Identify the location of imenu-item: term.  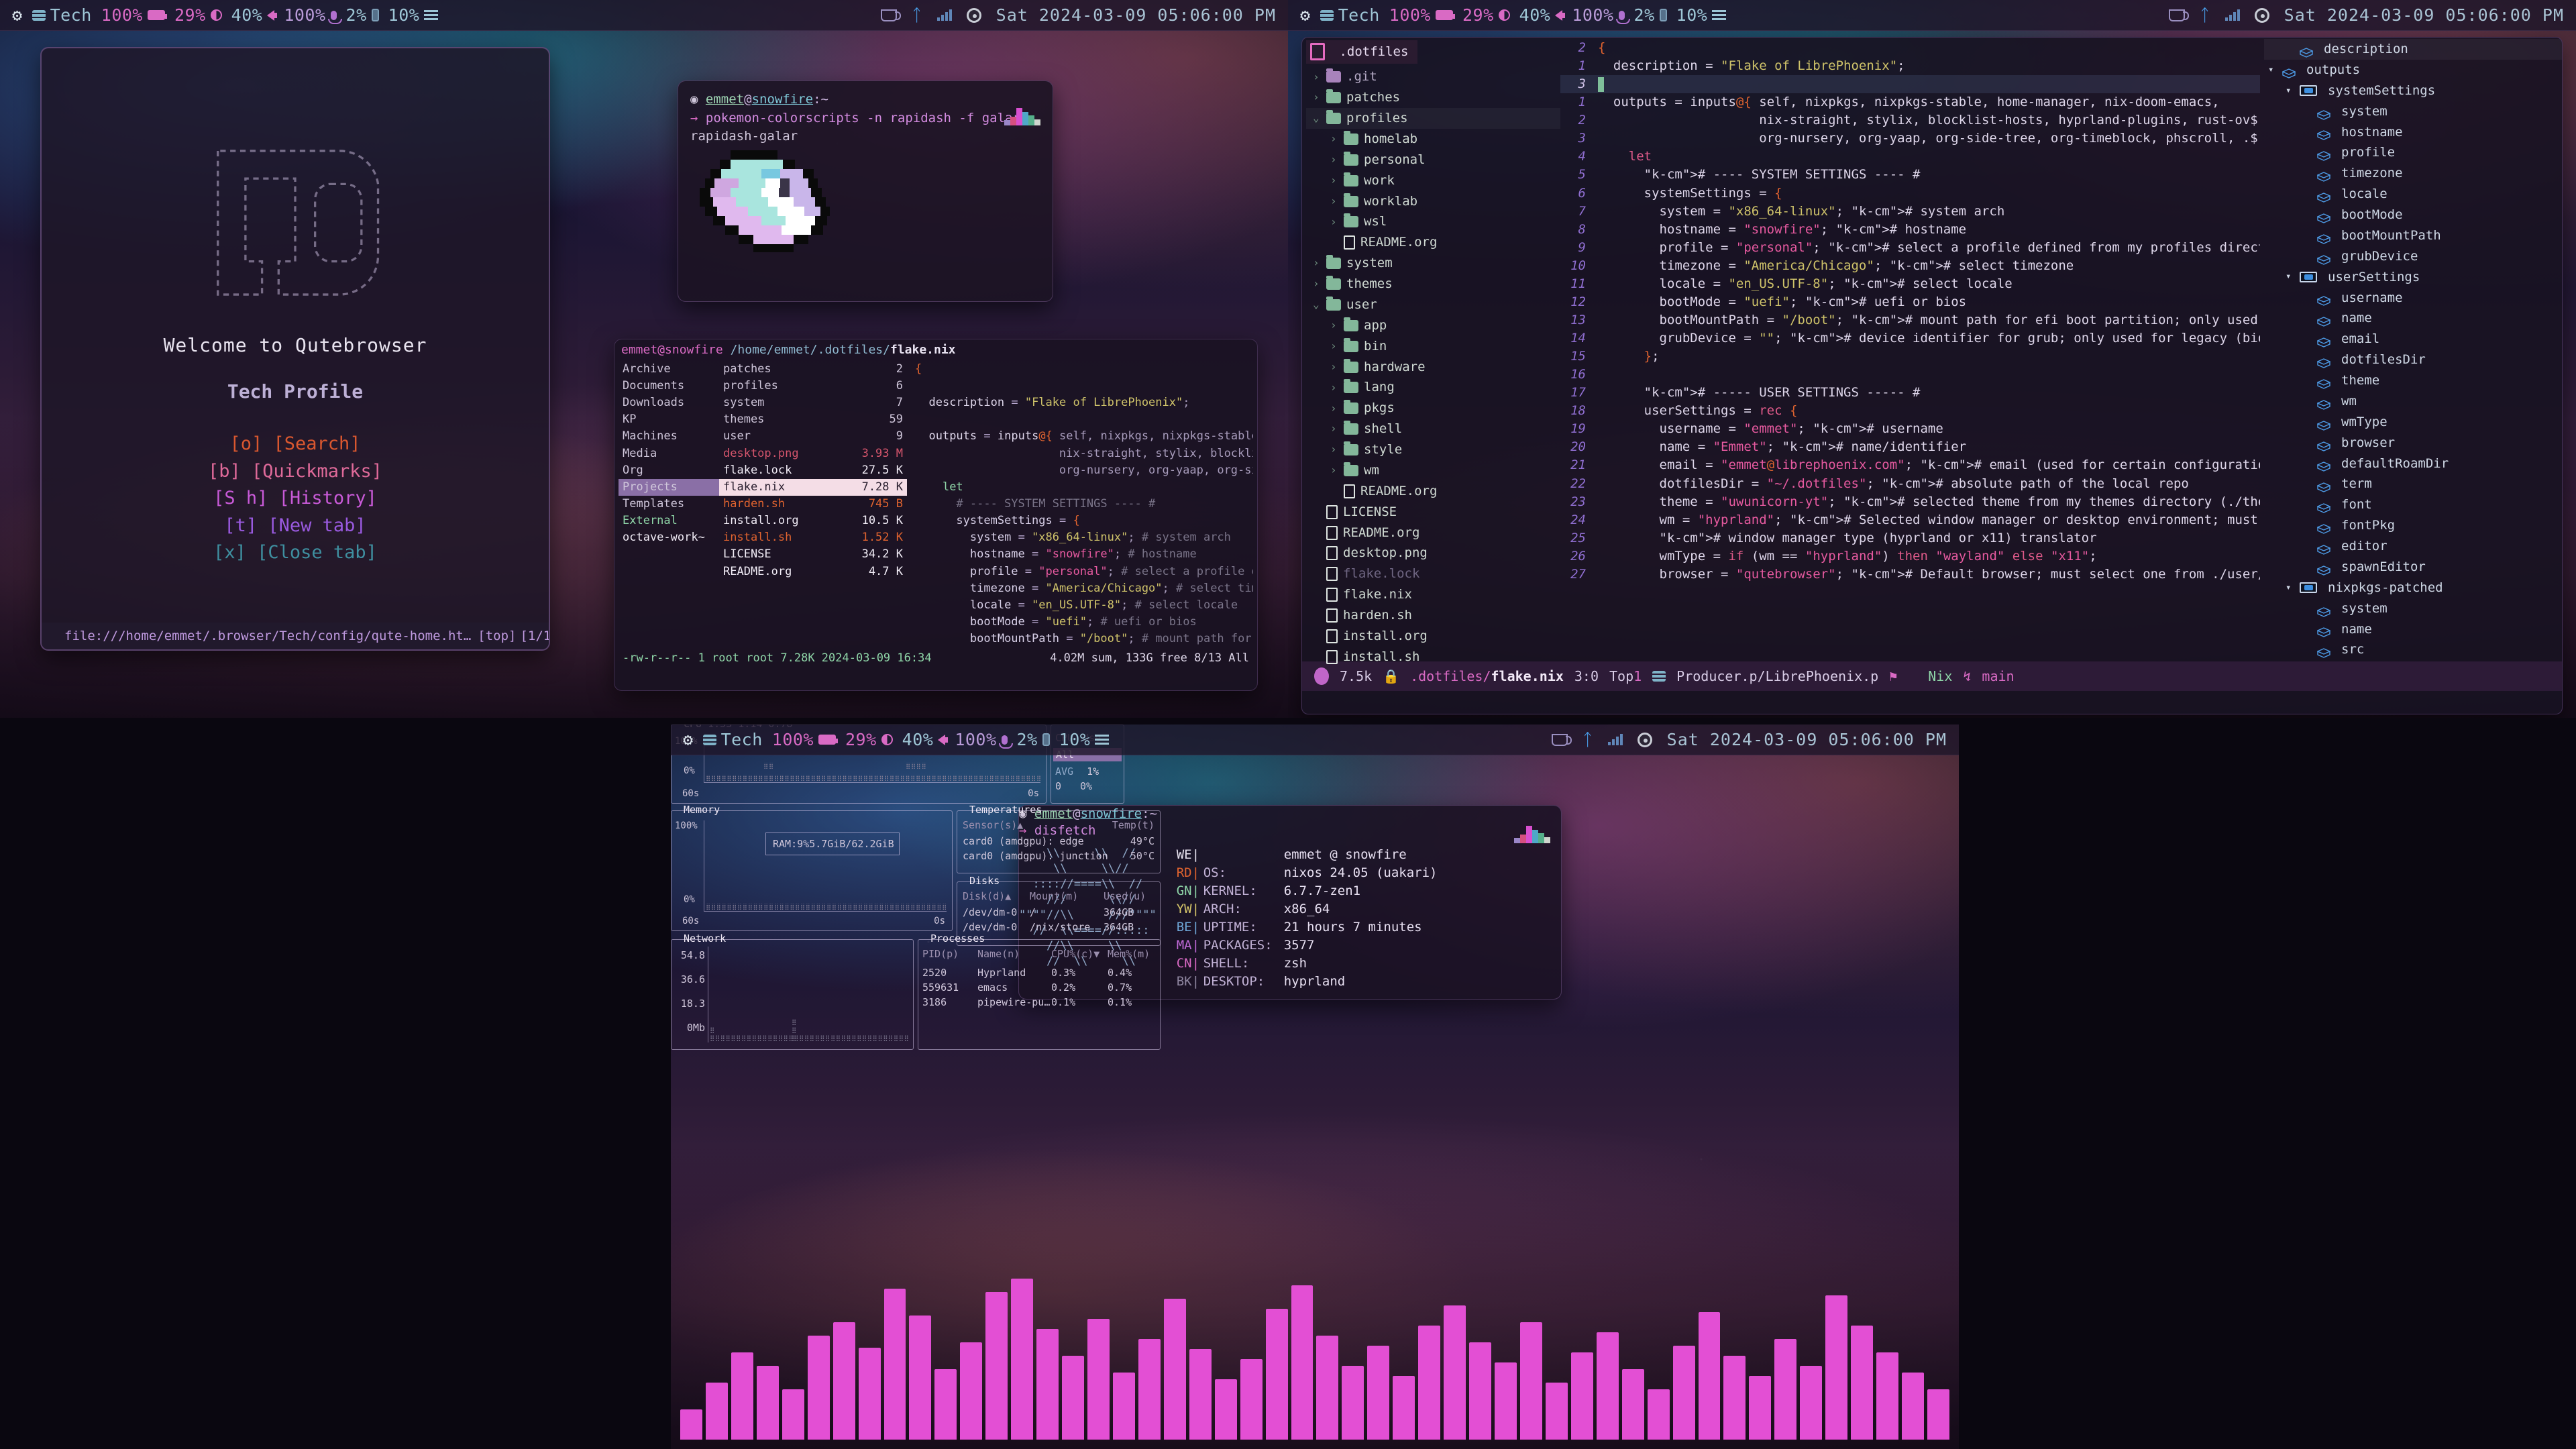
(2413, 484).